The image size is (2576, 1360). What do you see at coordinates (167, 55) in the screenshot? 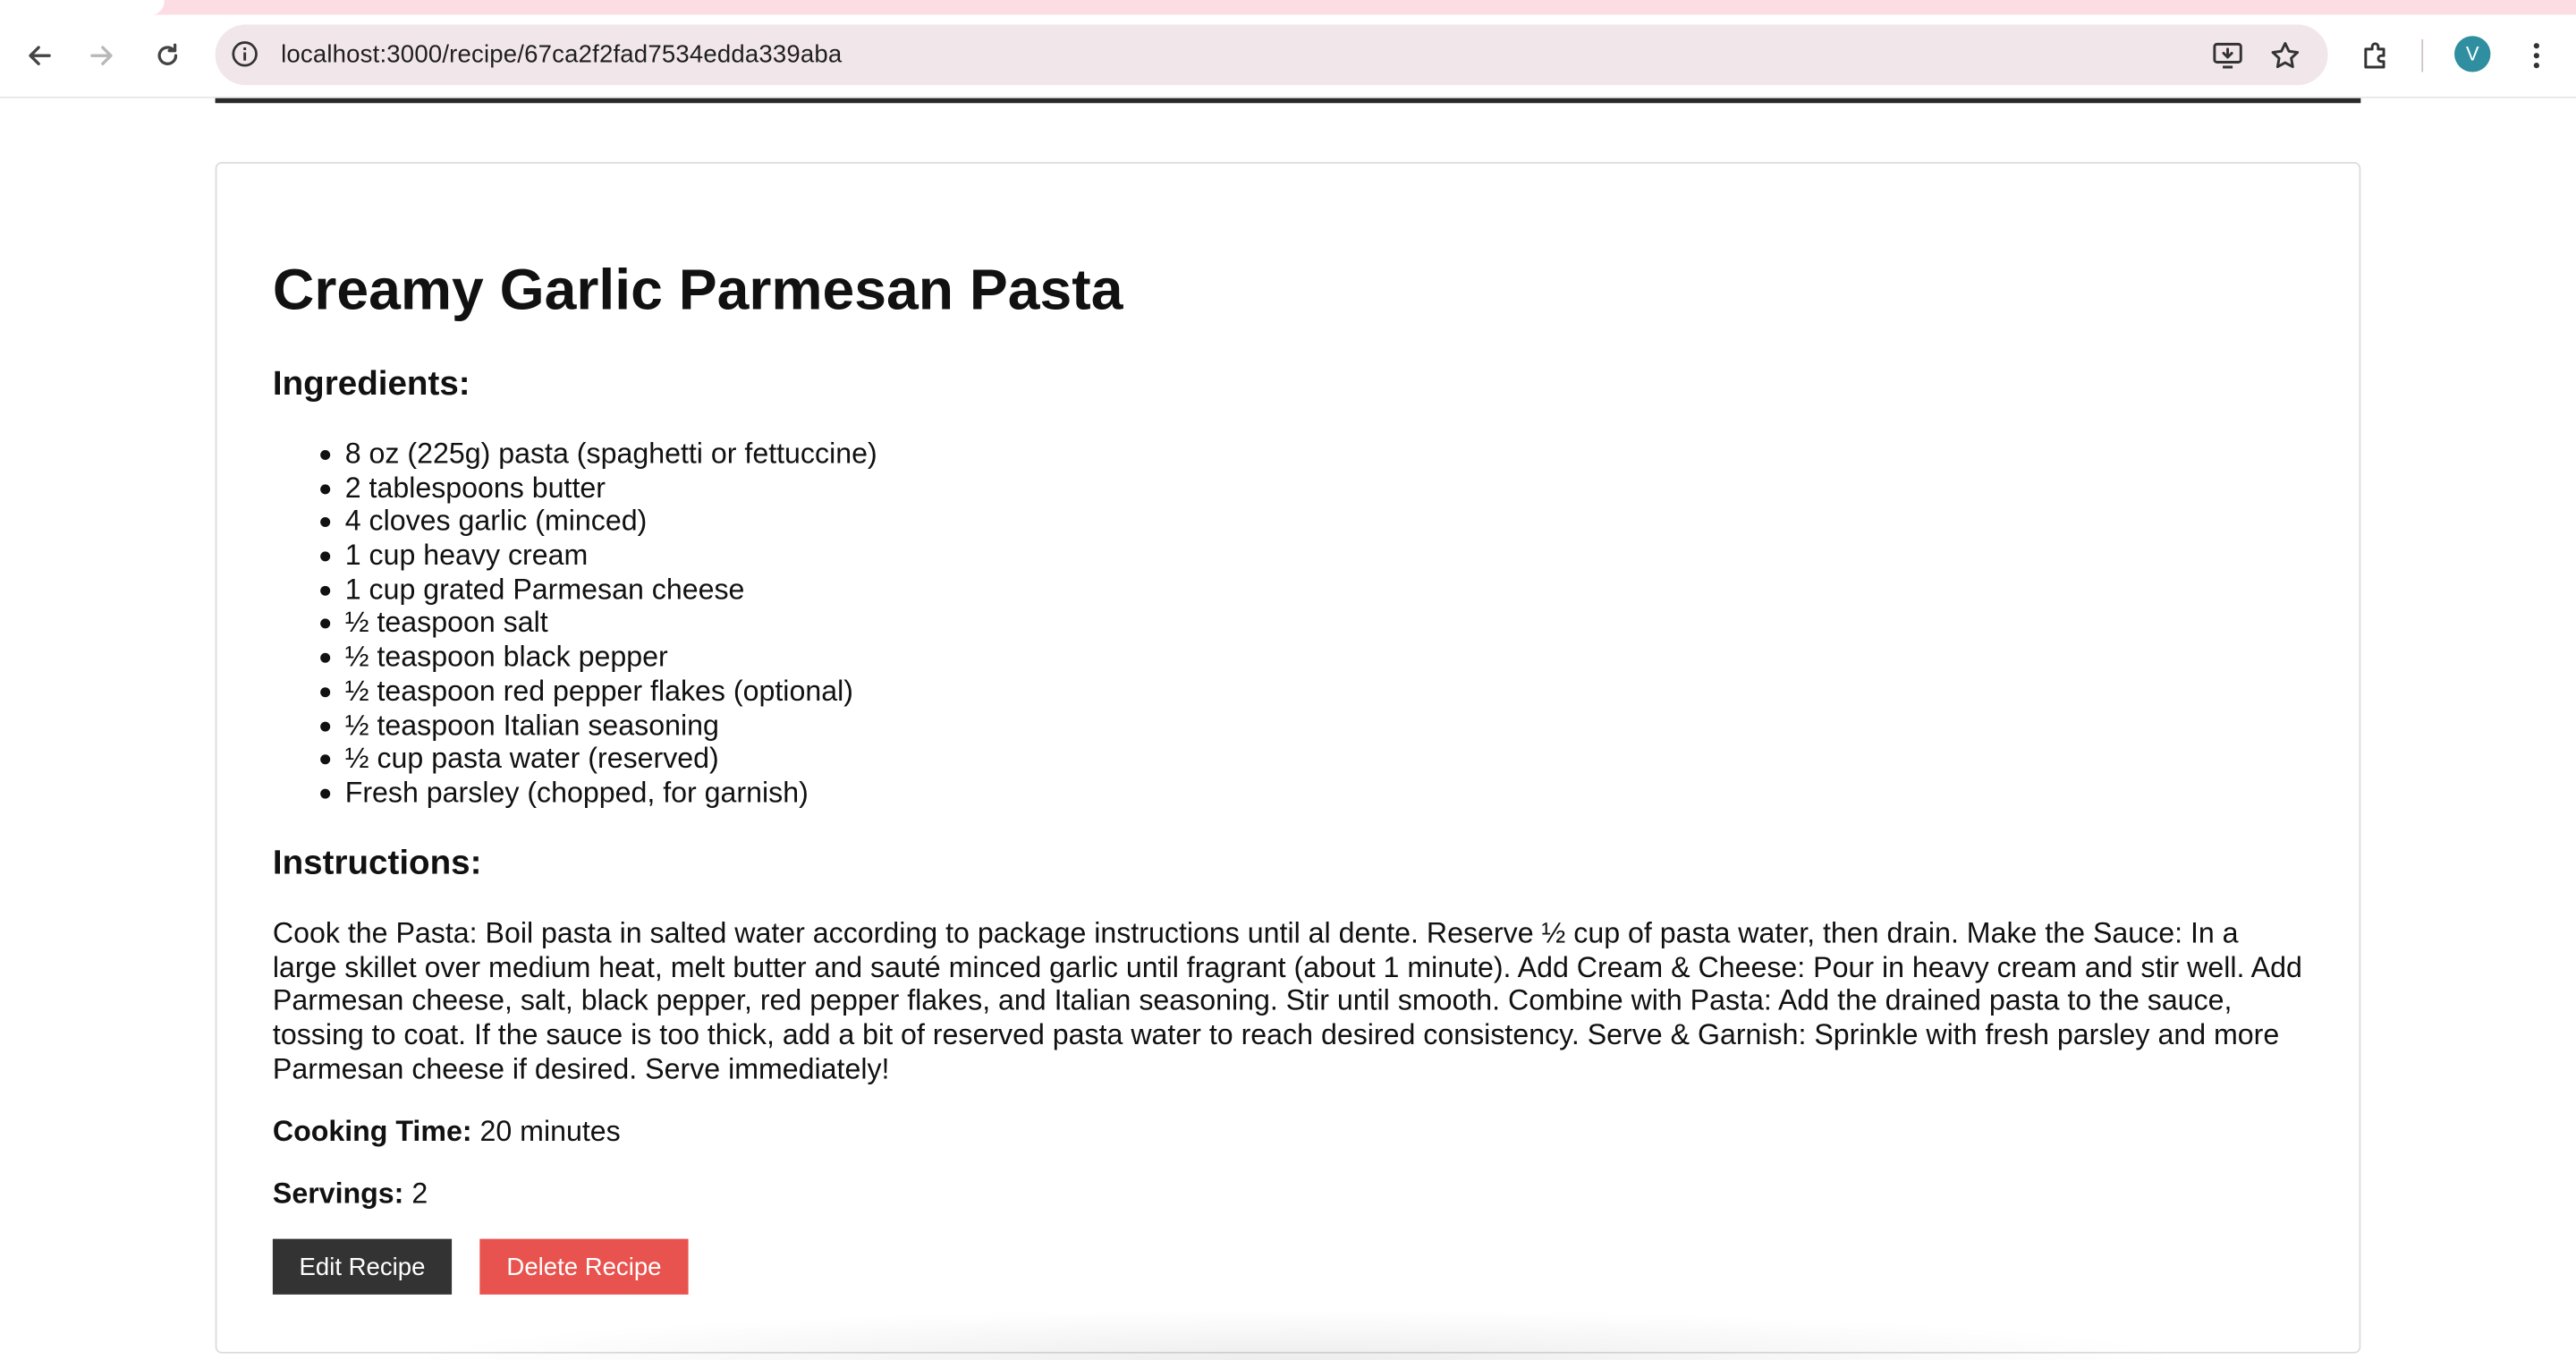
I see `reload-icon` at bounding box center [167, 55].